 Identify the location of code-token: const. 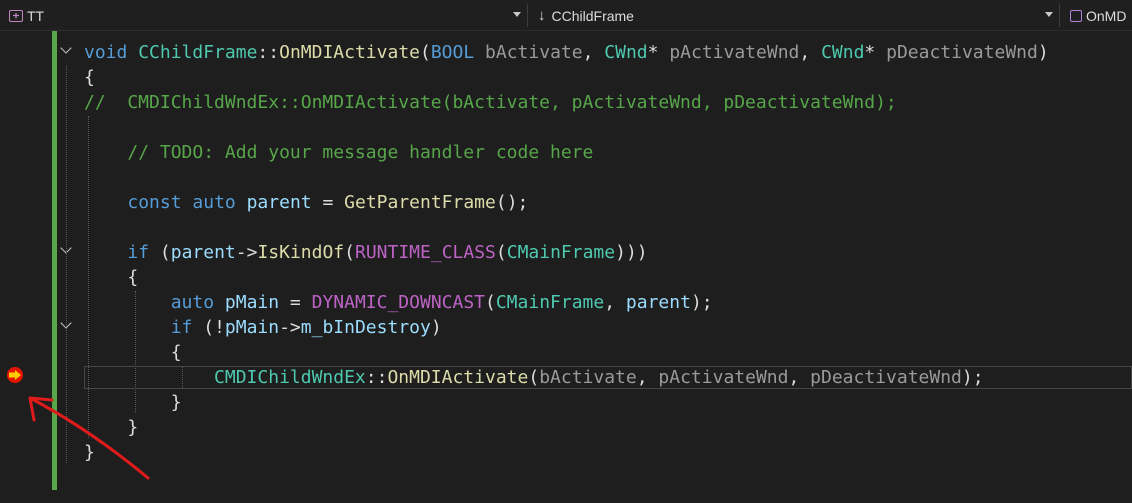
(154, 202).